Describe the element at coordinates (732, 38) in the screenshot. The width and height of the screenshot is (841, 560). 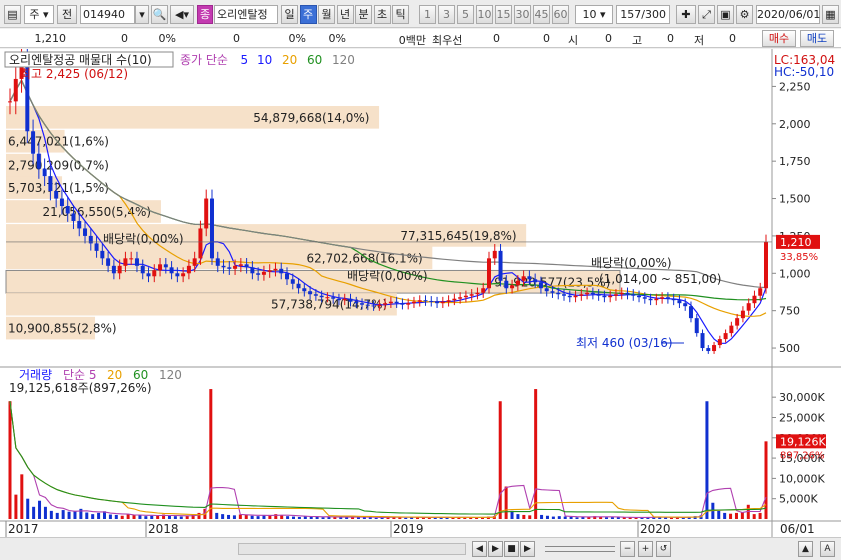
I see `low-value: 0` at that location.